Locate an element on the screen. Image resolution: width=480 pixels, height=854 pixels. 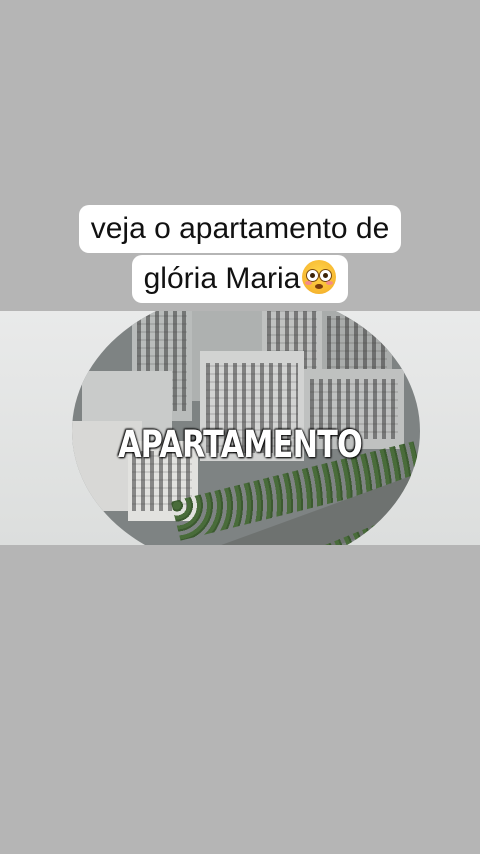
caption-block: veja o apartamento de glória Maria is located at coordinates (240, 254).